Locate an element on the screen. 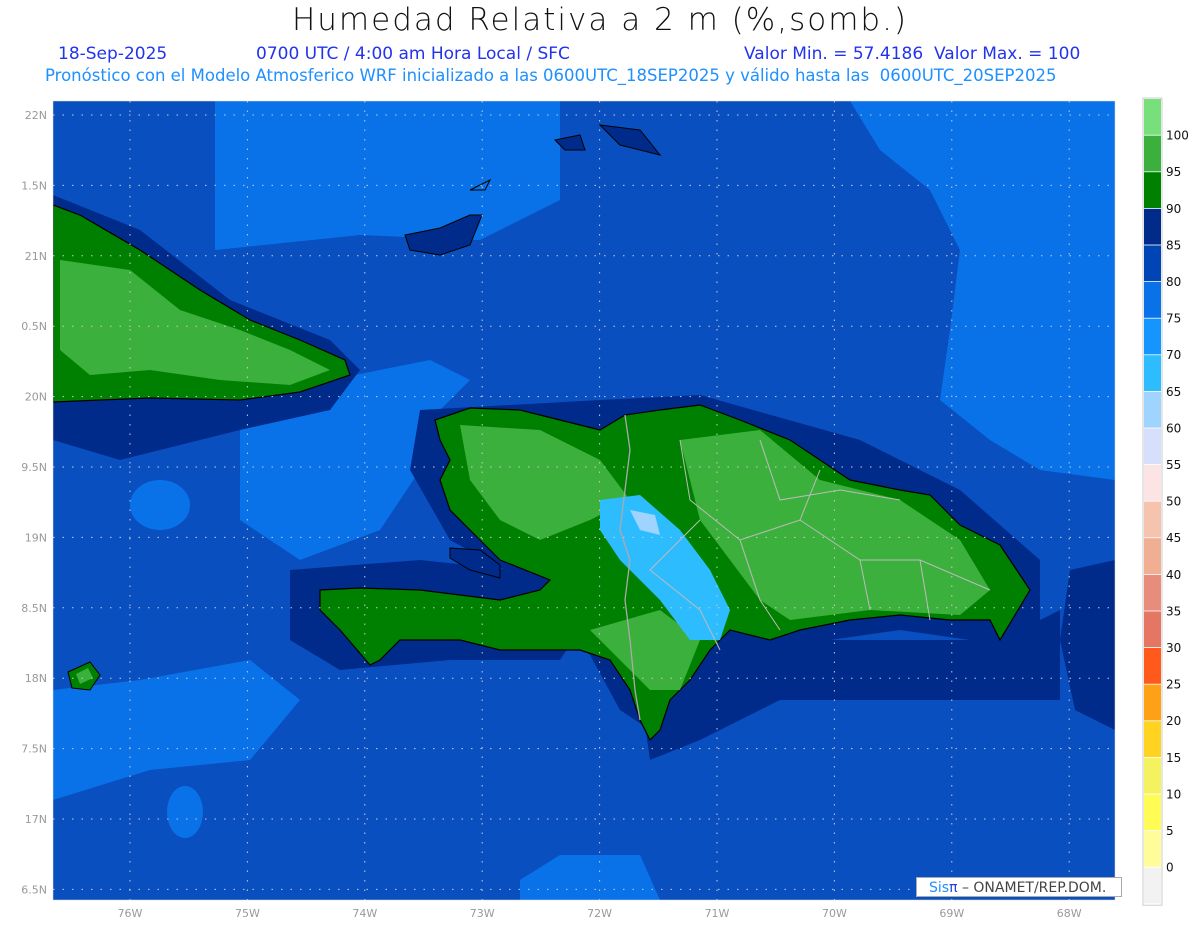 The width and height of the screenshot is (1200, 927). legend-label: 45 is located at coordinates (1173, 538).